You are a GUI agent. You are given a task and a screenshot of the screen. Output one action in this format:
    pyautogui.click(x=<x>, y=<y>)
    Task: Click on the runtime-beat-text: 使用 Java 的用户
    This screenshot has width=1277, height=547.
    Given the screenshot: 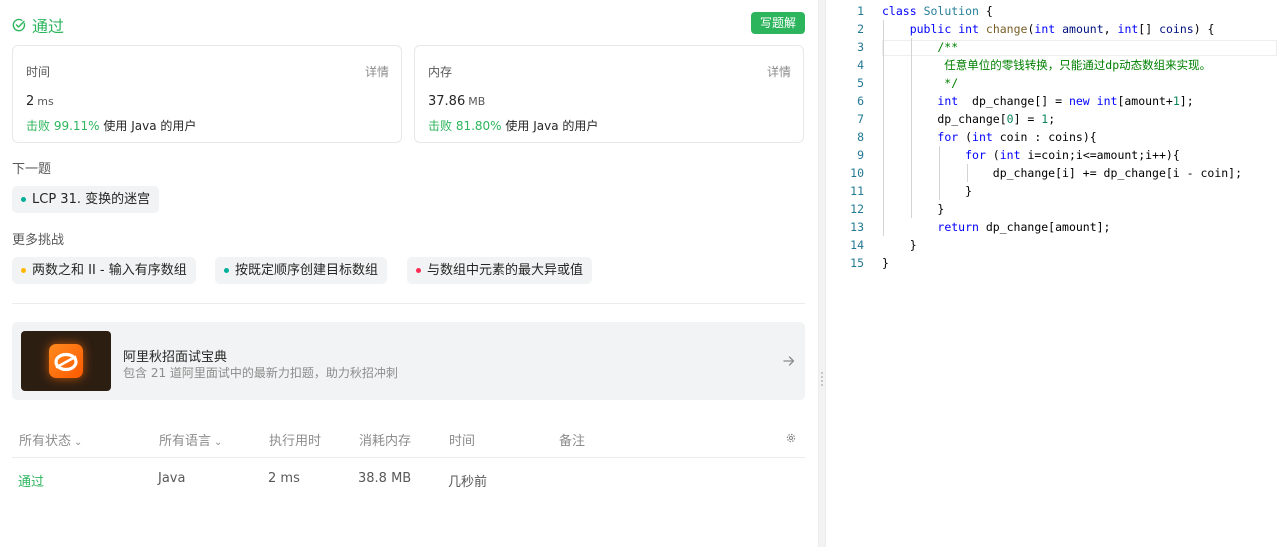 What is the action you would take?
    pyautogui.click(x=148, y=126)
    